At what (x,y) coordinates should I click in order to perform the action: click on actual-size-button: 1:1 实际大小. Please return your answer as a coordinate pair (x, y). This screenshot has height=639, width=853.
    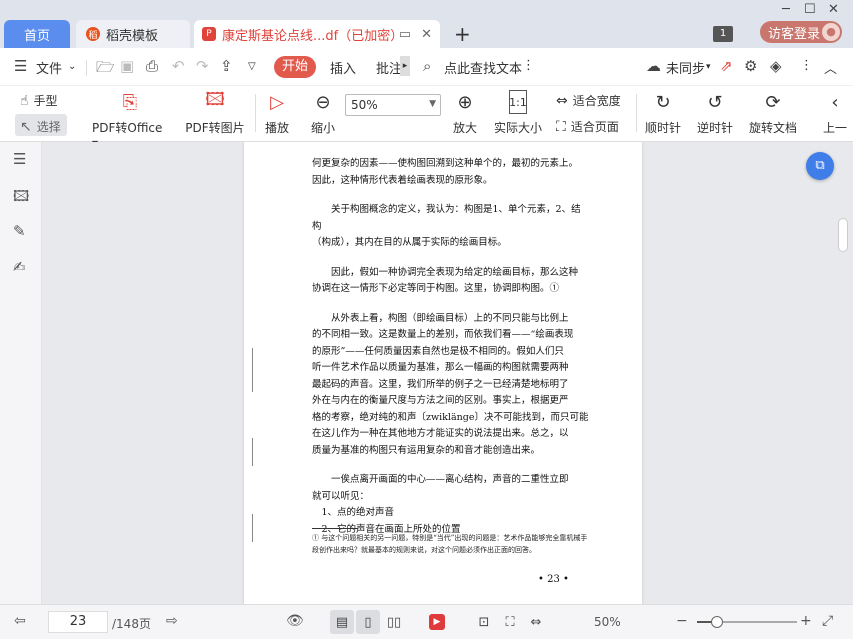
    Looking at the image, I should click on (518, 113).